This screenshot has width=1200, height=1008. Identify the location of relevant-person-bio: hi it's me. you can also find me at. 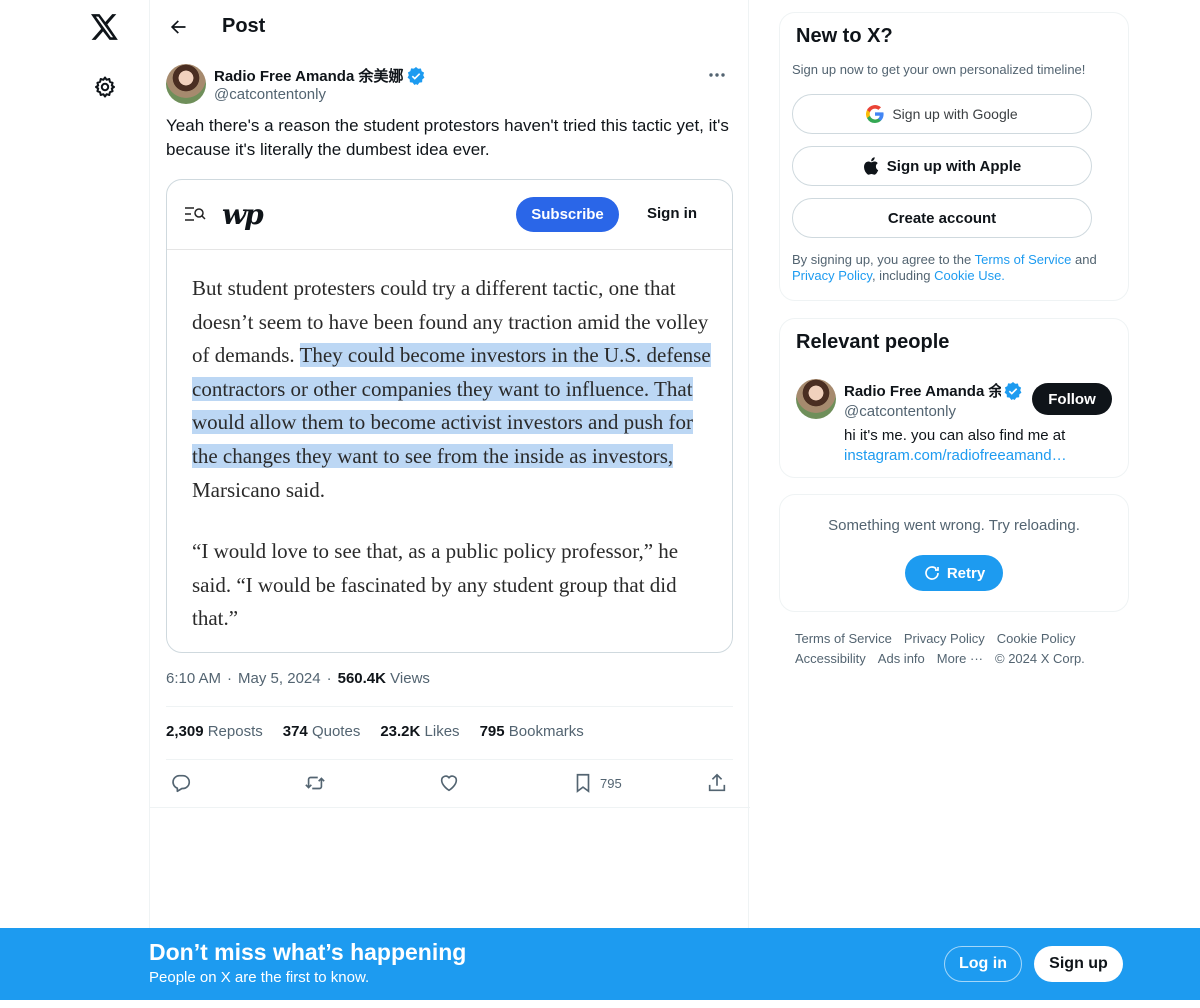
(955, 435).